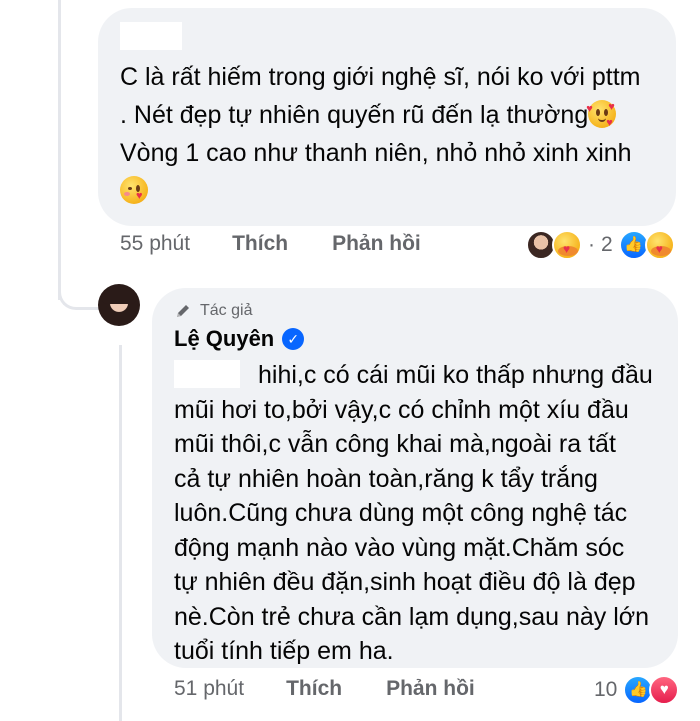 The width and height of the screenshot is (700, 721). I want to click on redacted-commenter-name, so click(151, 36).